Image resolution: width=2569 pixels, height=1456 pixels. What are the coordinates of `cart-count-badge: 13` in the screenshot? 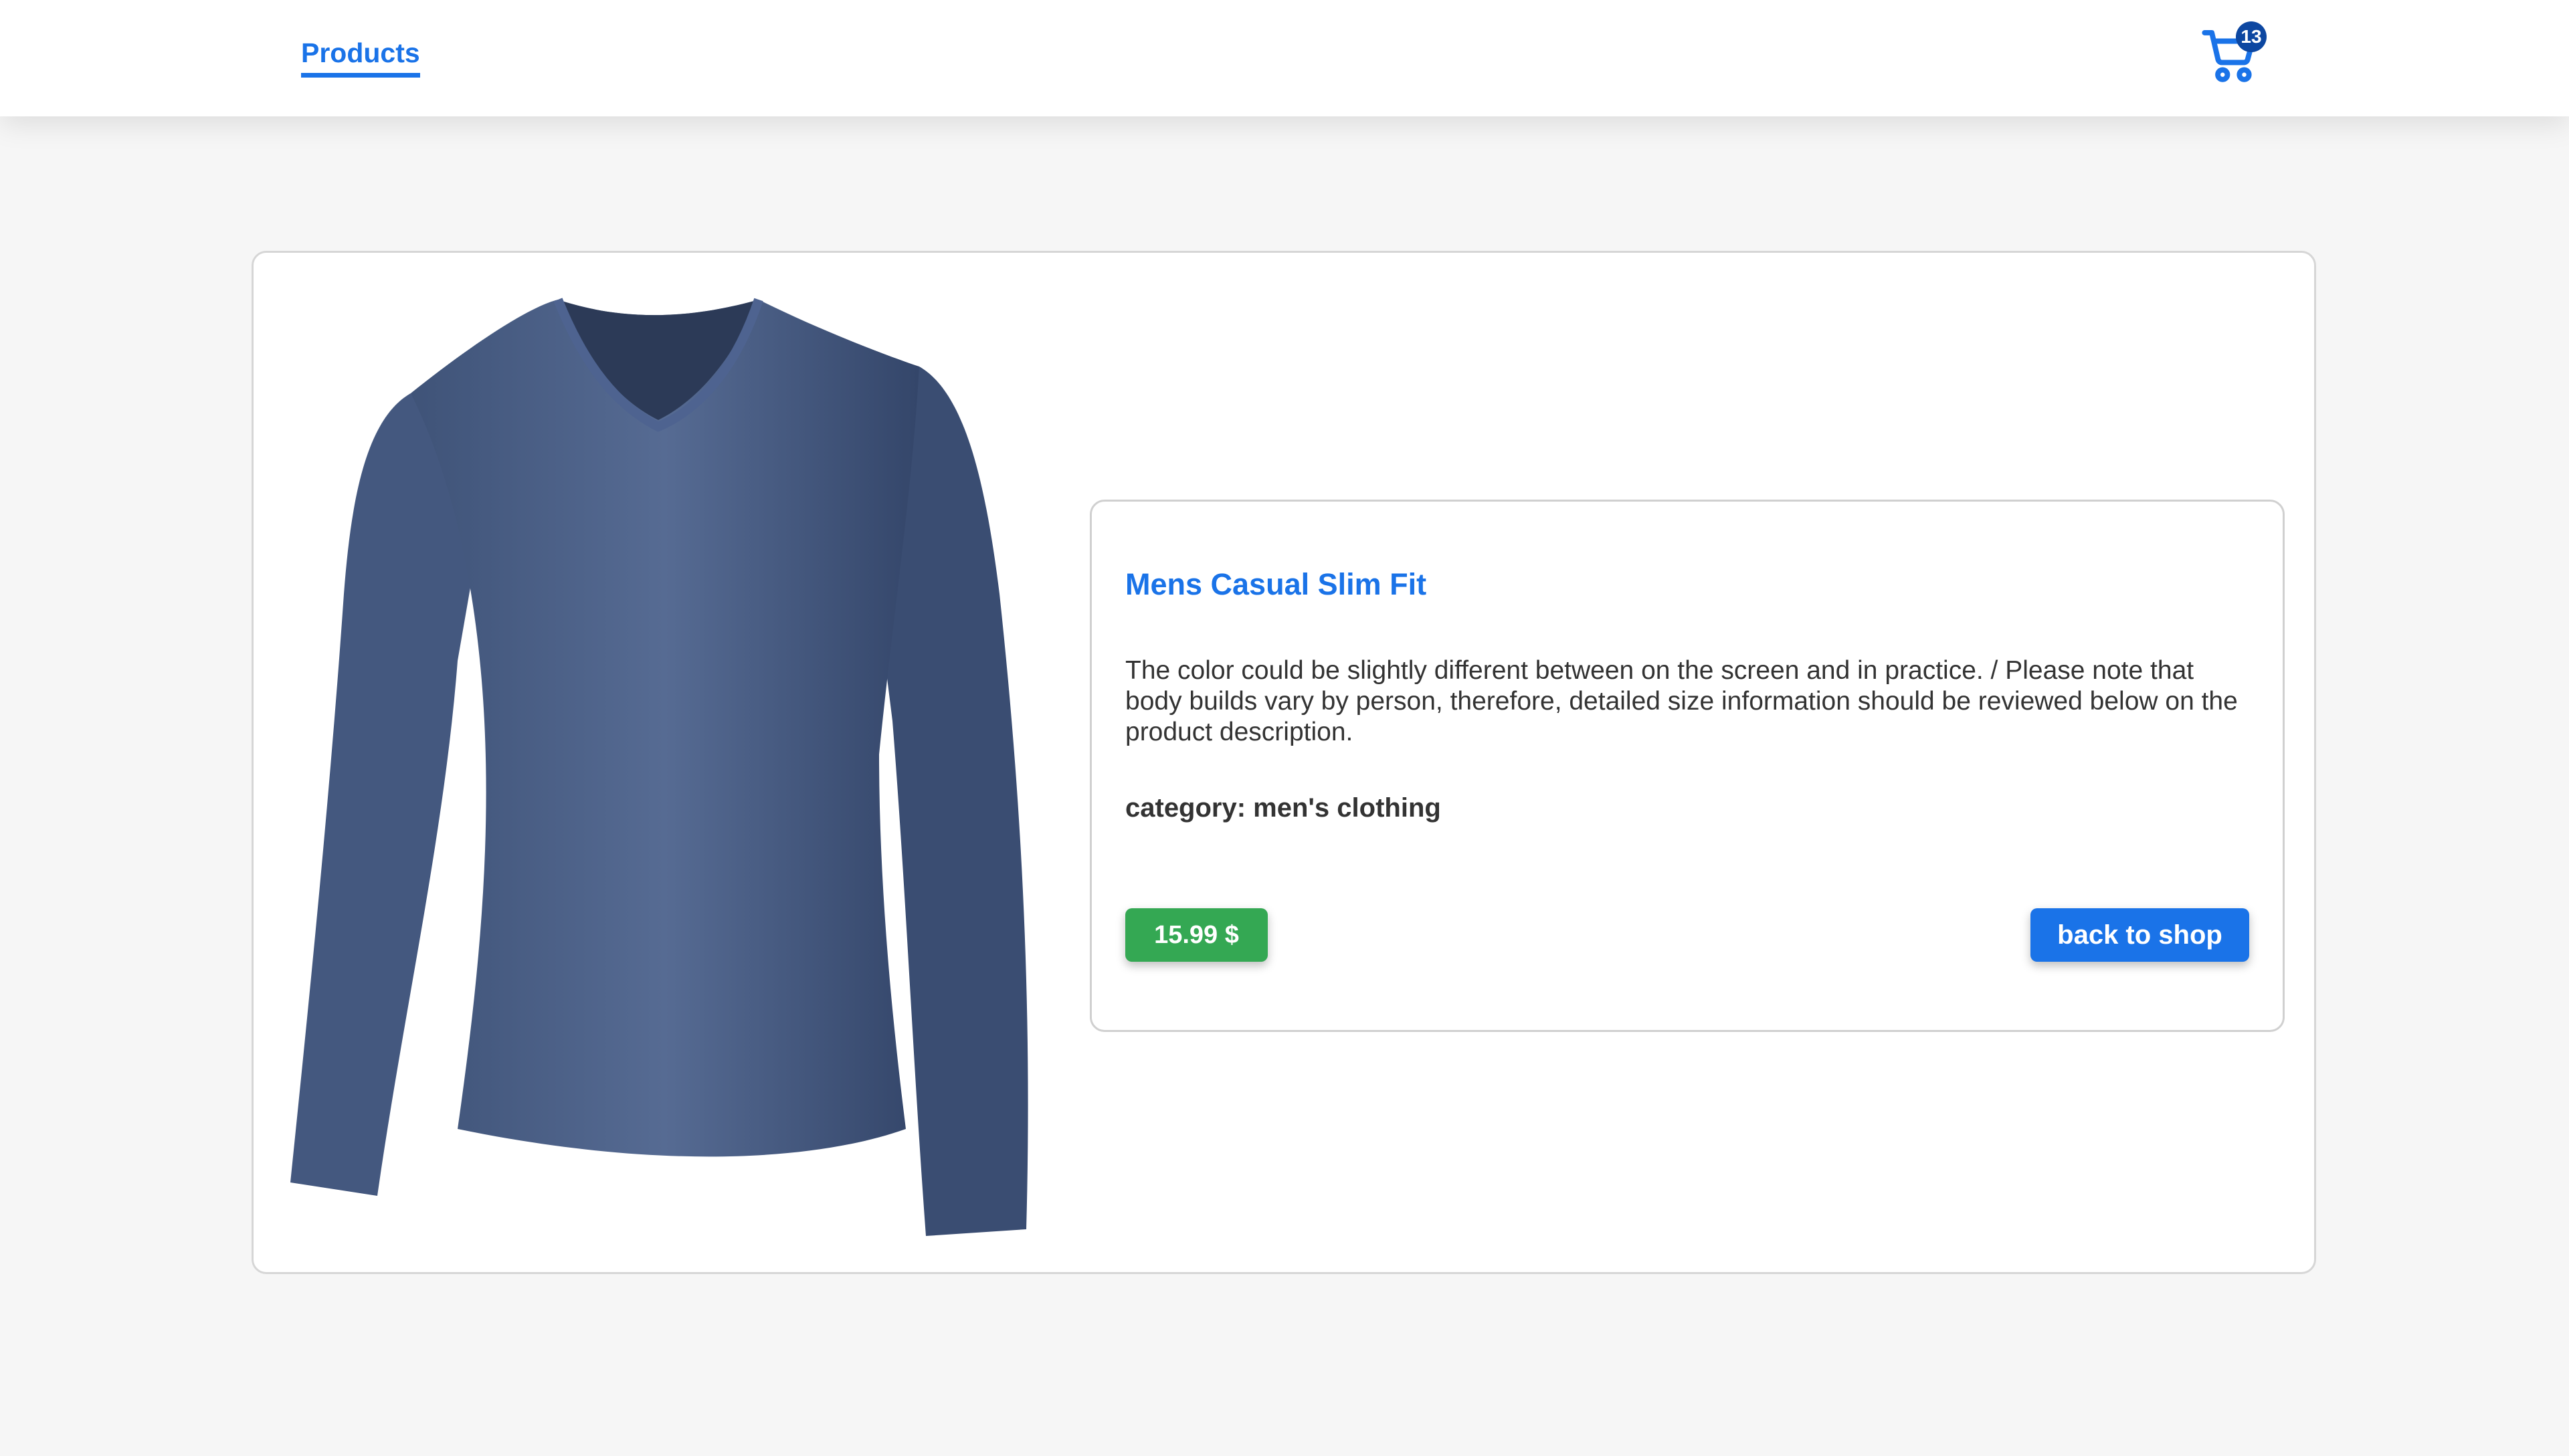 It's located at (2251, 36).